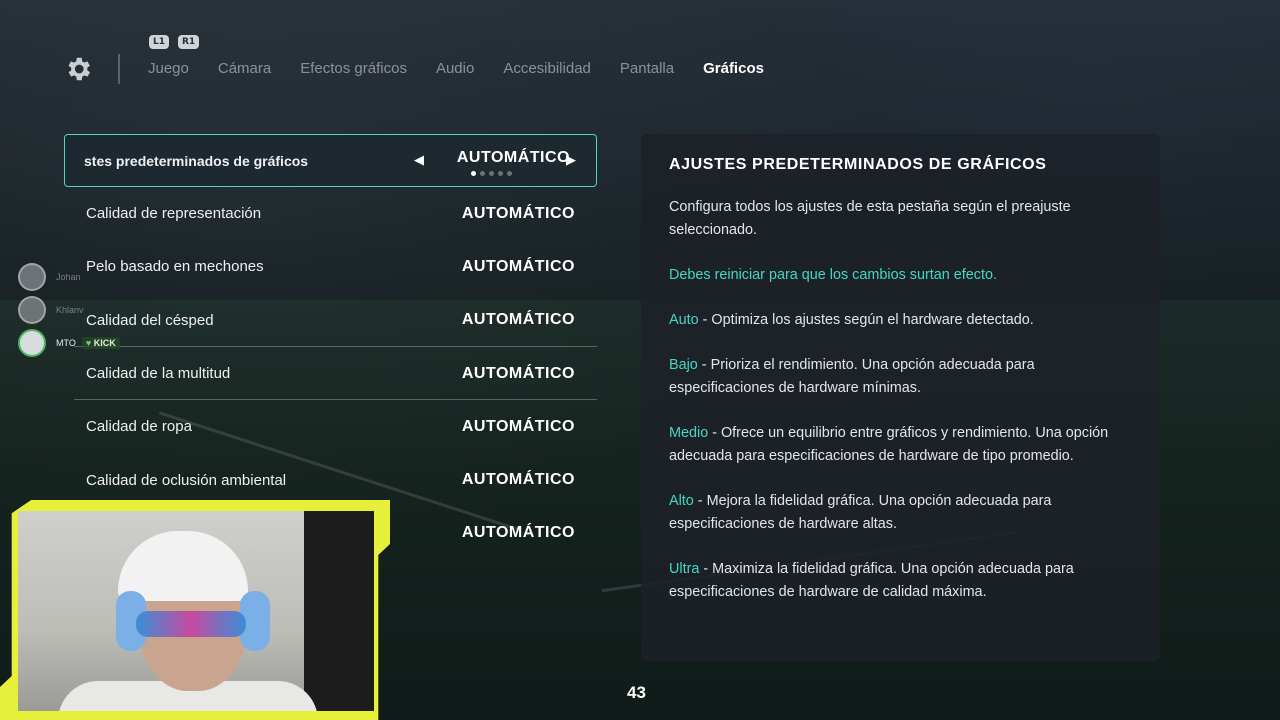 This screenshot has height=720, width=1280. I want to click on kick-badge: ♥ KICK, so click(100, 342).